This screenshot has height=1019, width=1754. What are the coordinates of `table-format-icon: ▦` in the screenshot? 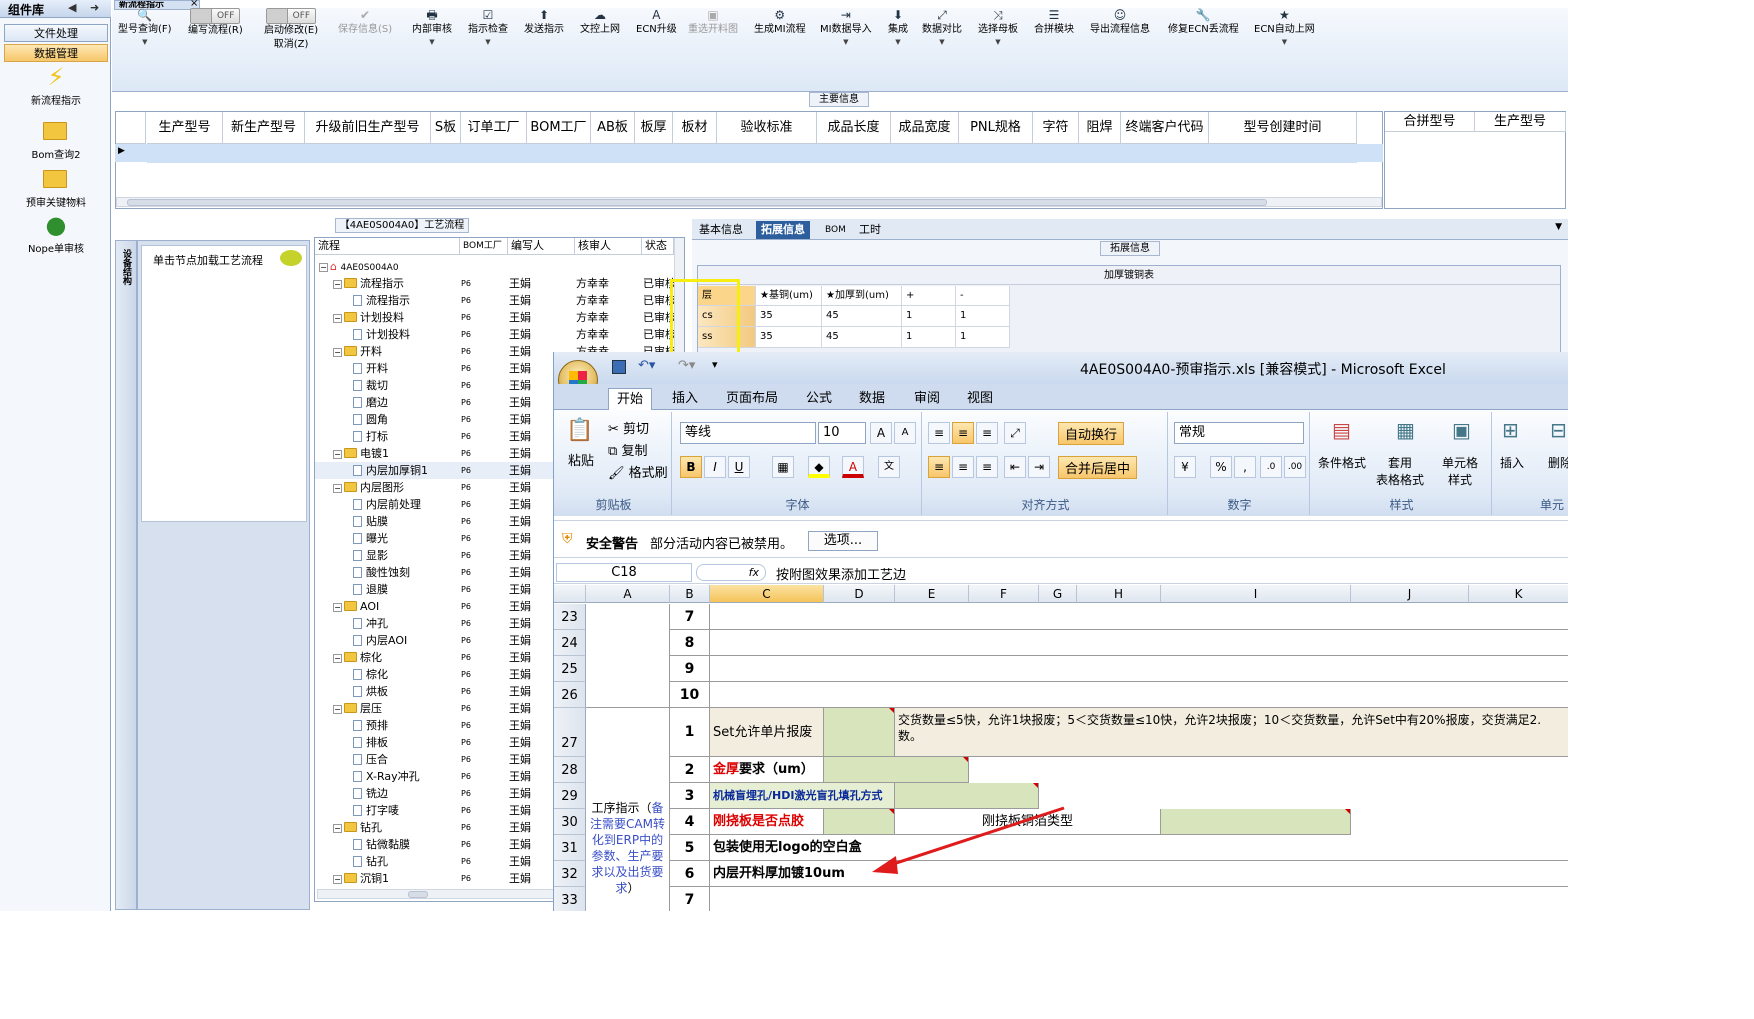 It's located at (1405, 430).